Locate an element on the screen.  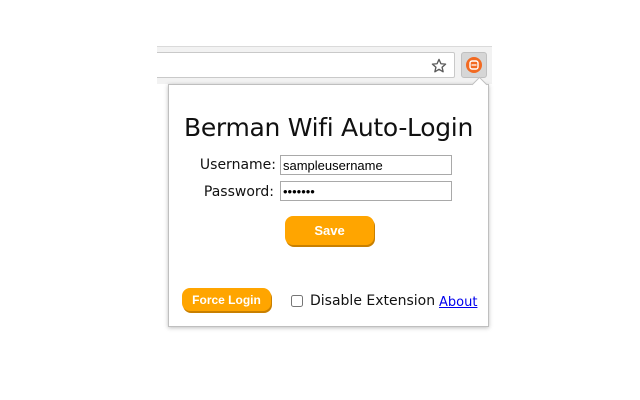
extension-button is located at coordinates (474, 65).